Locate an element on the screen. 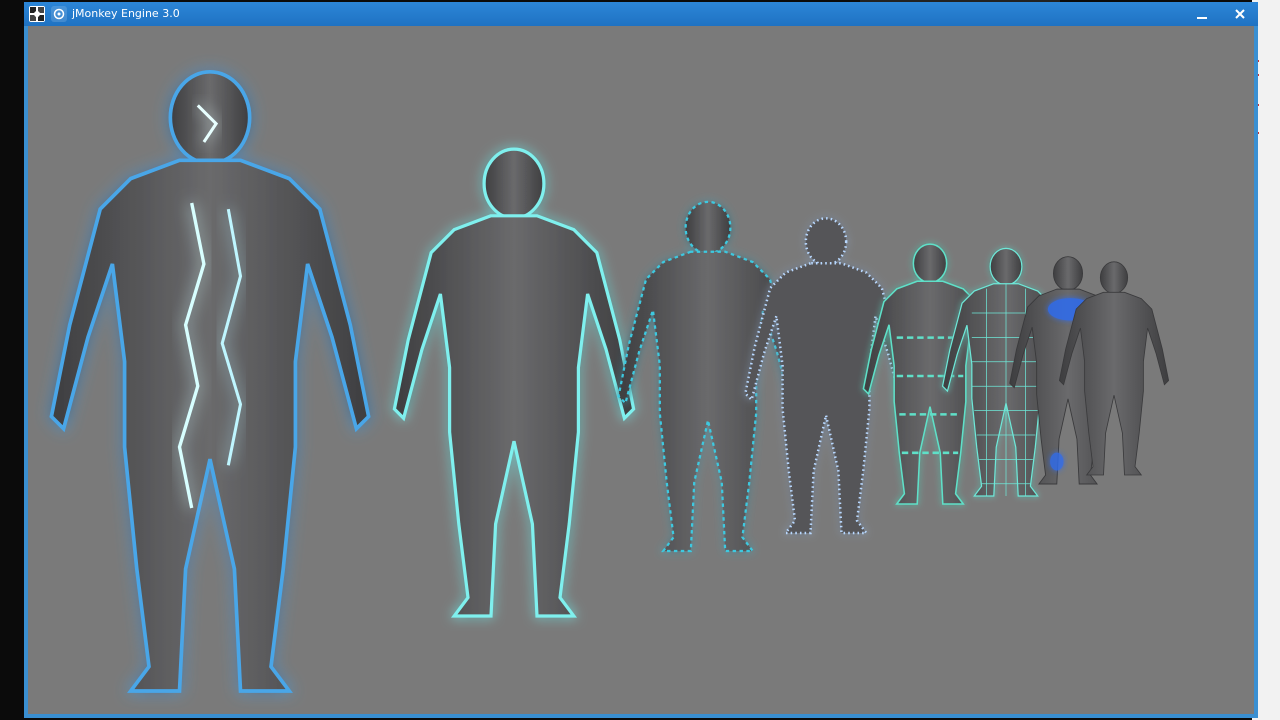  close-button is located at coordinates (1240, 14).